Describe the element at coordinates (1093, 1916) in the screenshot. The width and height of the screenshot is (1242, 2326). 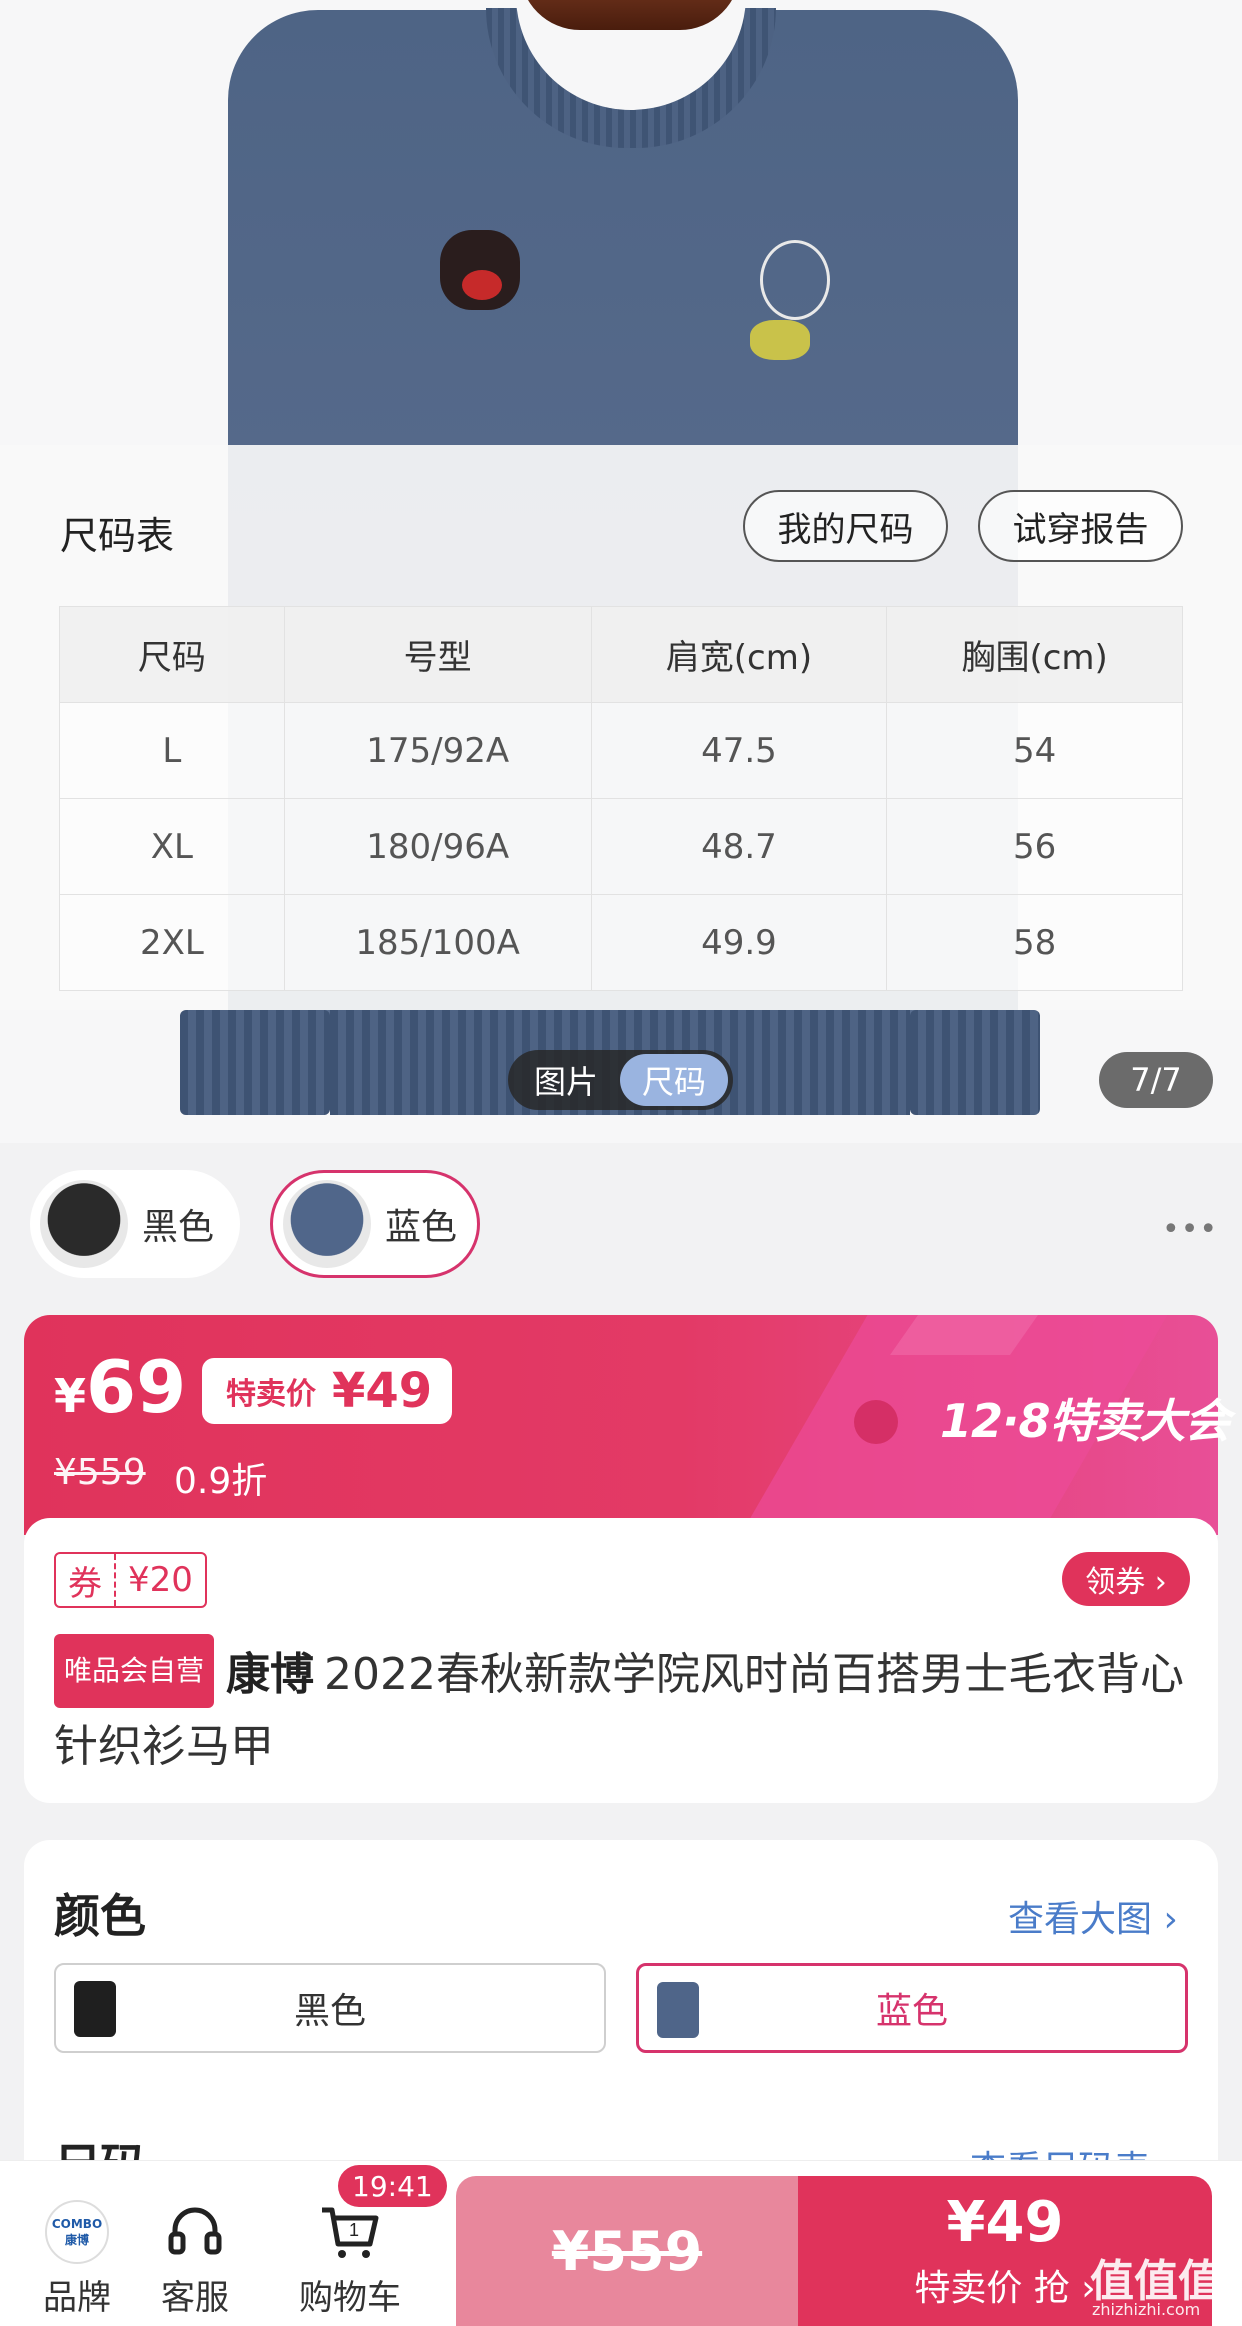
I see `view-large-image-link: 查看大图 ›` at that location.